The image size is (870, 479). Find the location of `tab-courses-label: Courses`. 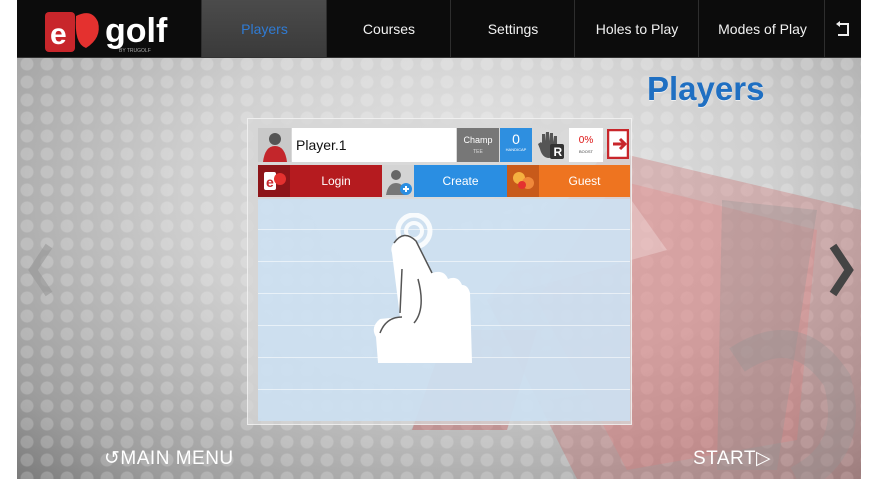

tab-courses-label: Courses is located at coordinates (389, 28).